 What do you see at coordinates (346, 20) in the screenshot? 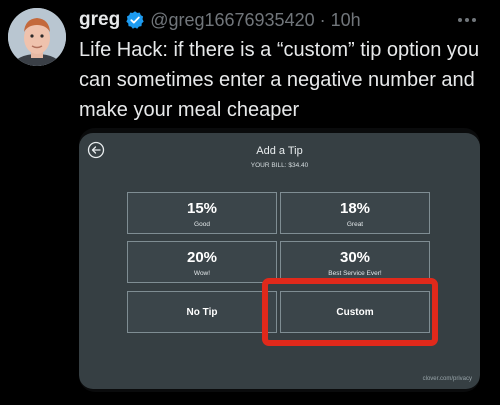
I see `tweet-timestamp: 10h` at bounding box center [346, 20].